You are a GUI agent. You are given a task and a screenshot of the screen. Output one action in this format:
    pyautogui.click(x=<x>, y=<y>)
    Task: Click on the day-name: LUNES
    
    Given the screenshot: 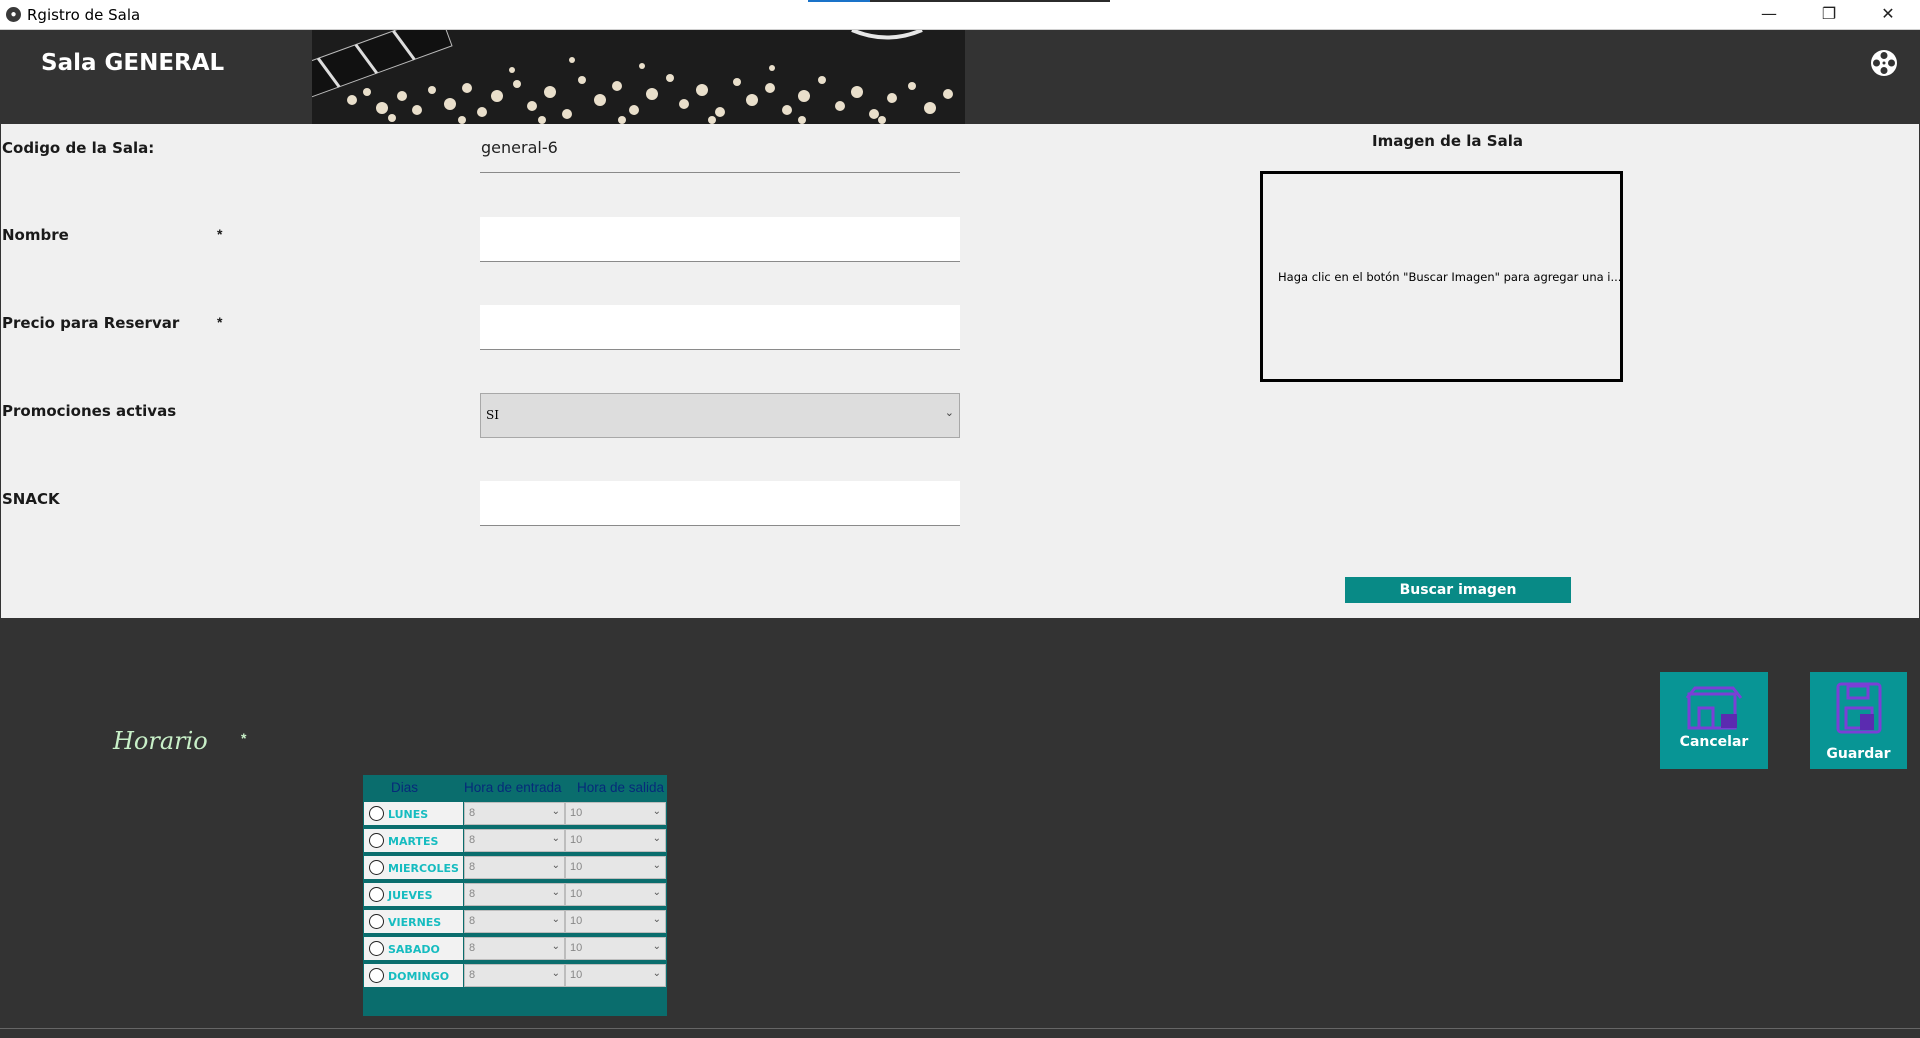 What is the action you would take?
    pyautogui.click(x=408, y=814)
    